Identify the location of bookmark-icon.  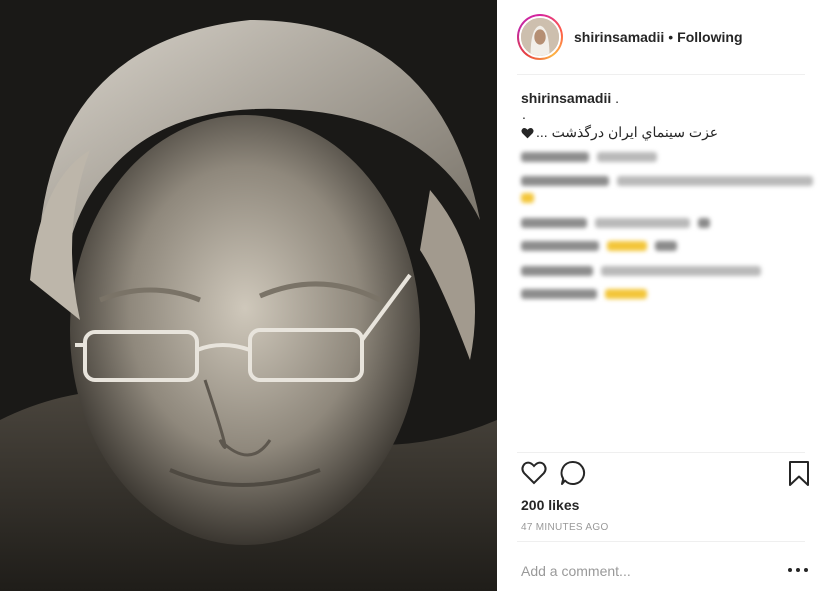
(799, 473).